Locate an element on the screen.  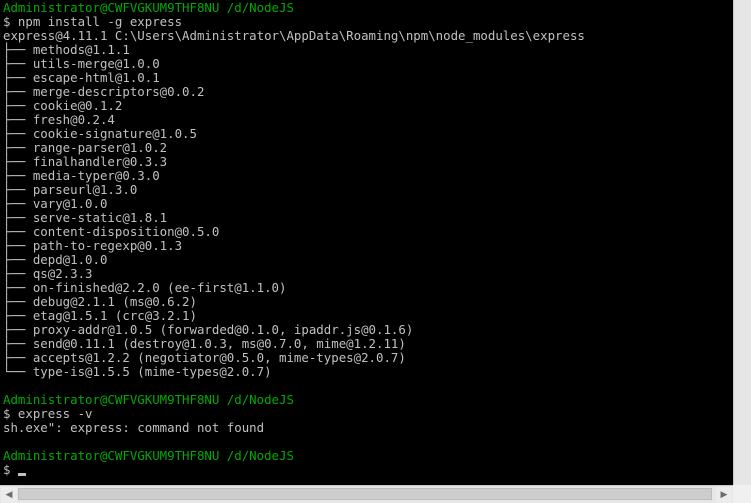
output-line: ├── methods@1.1.1 is located at coordinates (367, 50).